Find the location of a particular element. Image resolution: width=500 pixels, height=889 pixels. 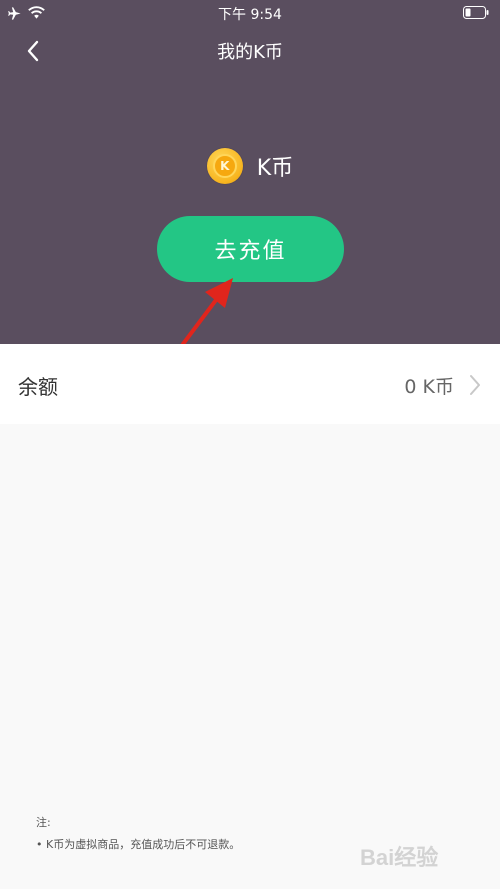

status-time: 下午 9:54 is located at coordinates (250, 15).